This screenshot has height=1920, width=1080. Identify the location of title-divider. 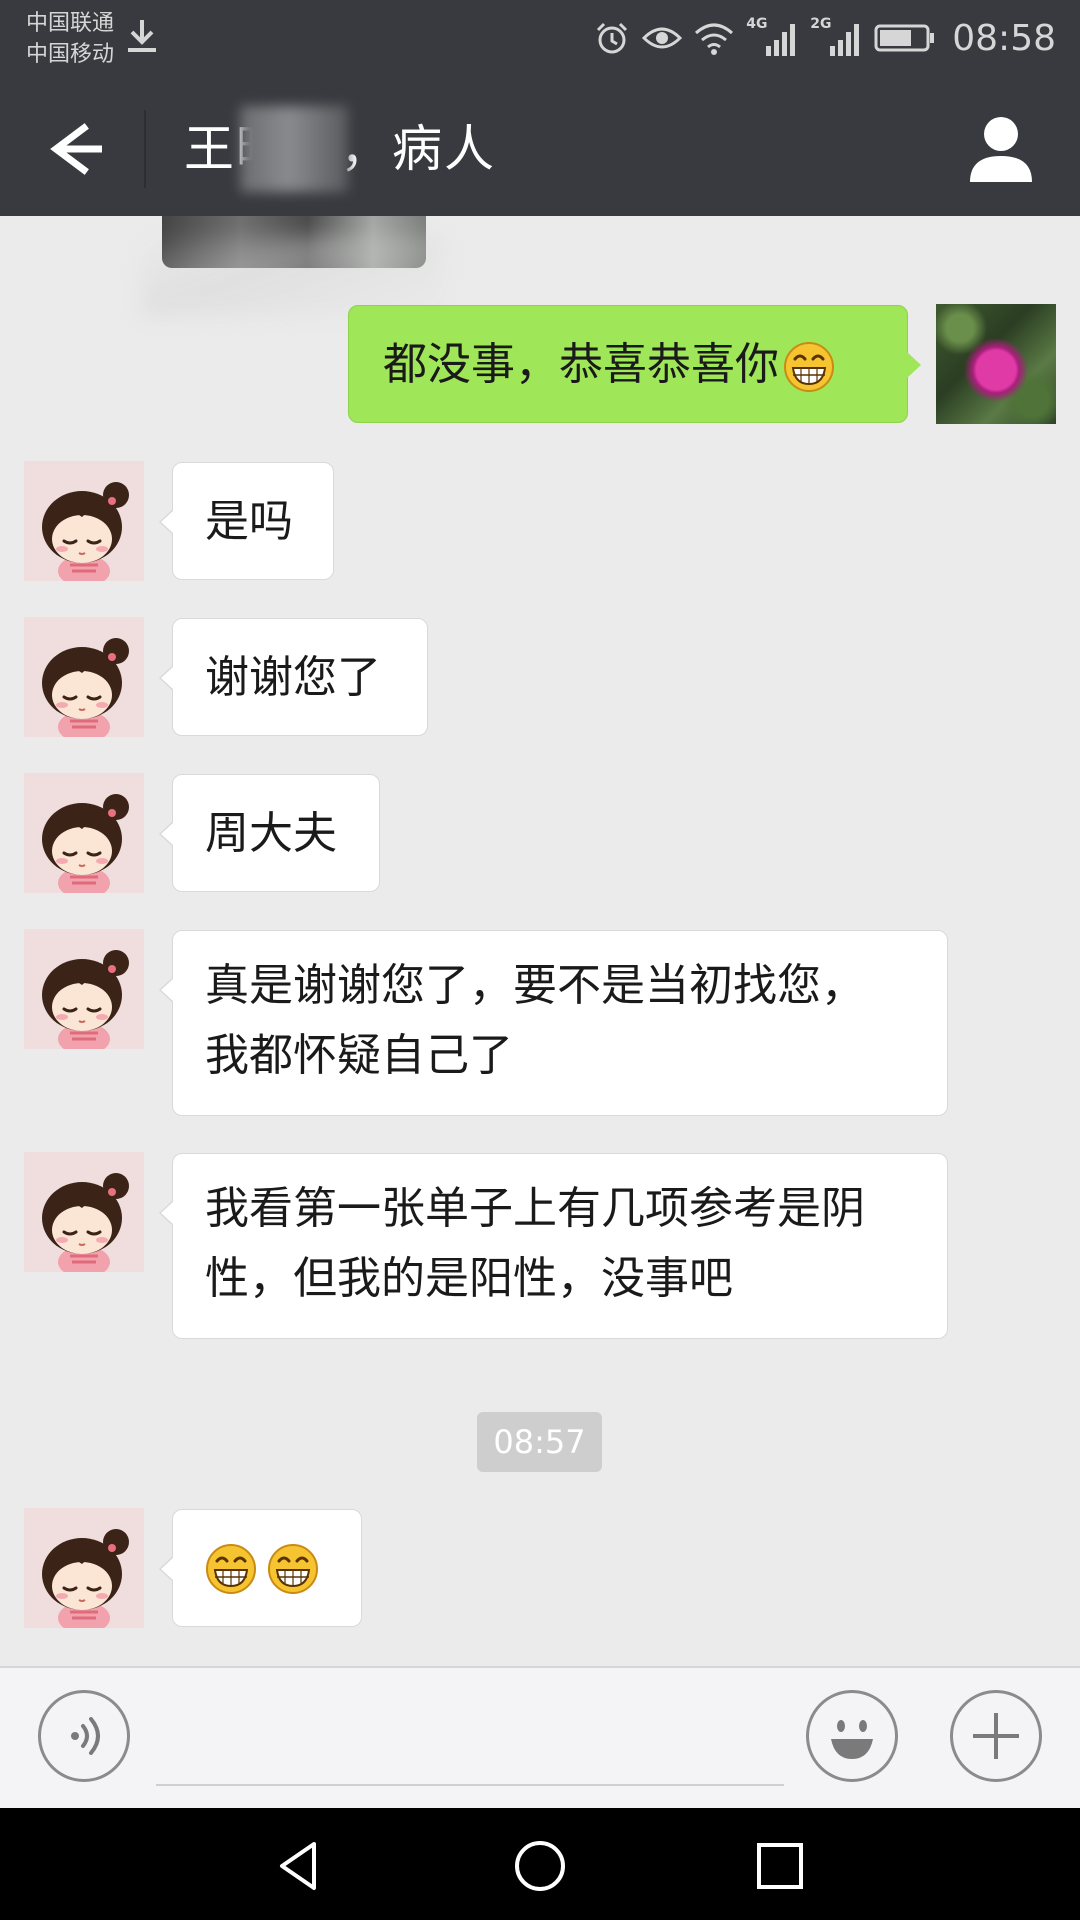
(145, 149).